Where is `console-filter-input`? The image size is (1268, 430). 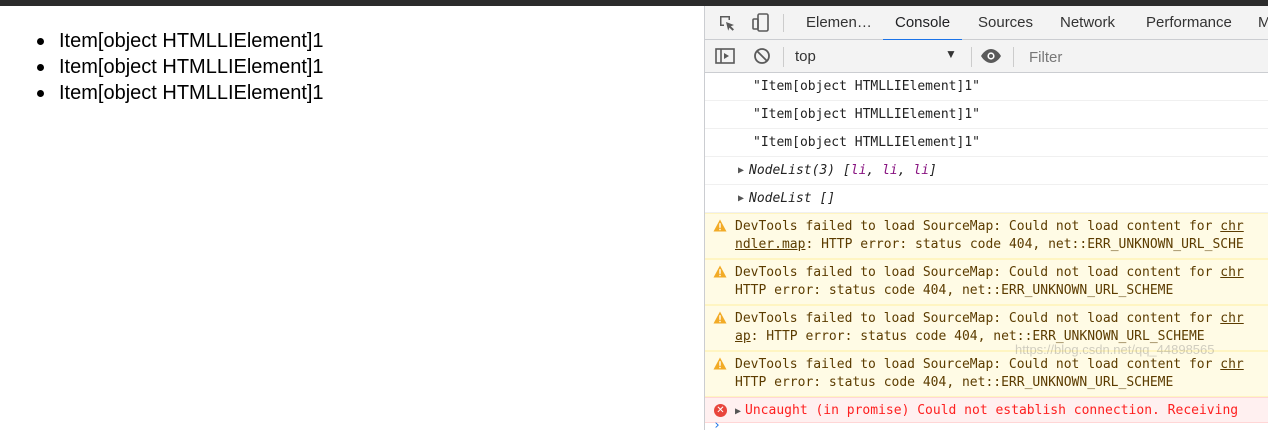 console-filter-input is located at coordinates (1144, 57).